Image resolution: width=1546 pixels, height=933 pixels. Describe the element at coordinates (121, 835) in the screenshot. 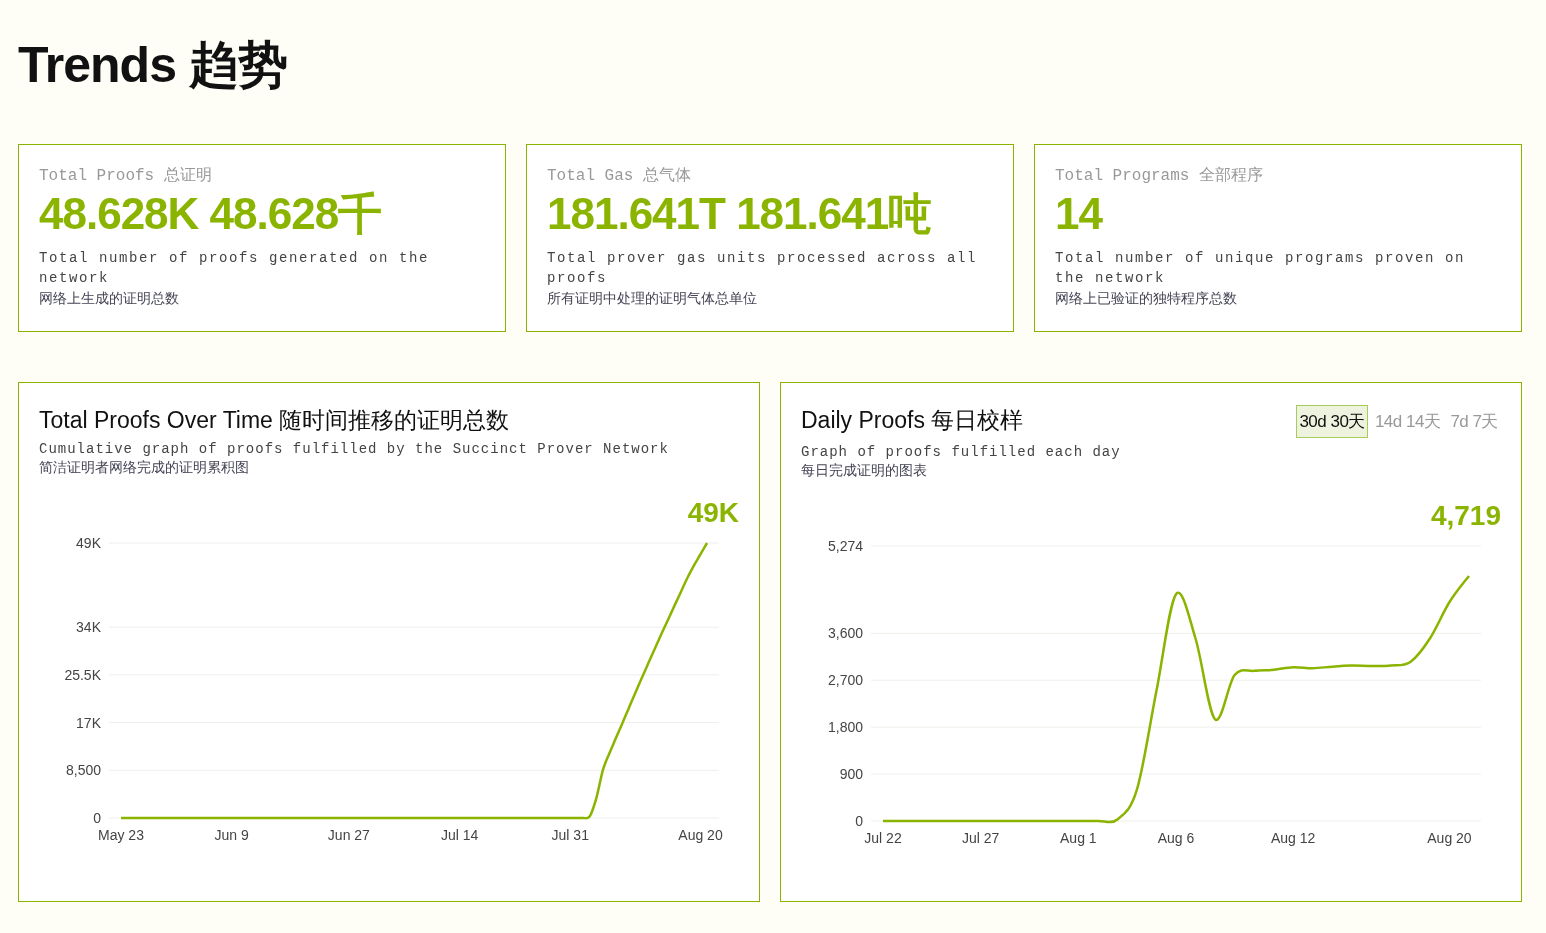

I see `x-tick-label: May 23` at that location.